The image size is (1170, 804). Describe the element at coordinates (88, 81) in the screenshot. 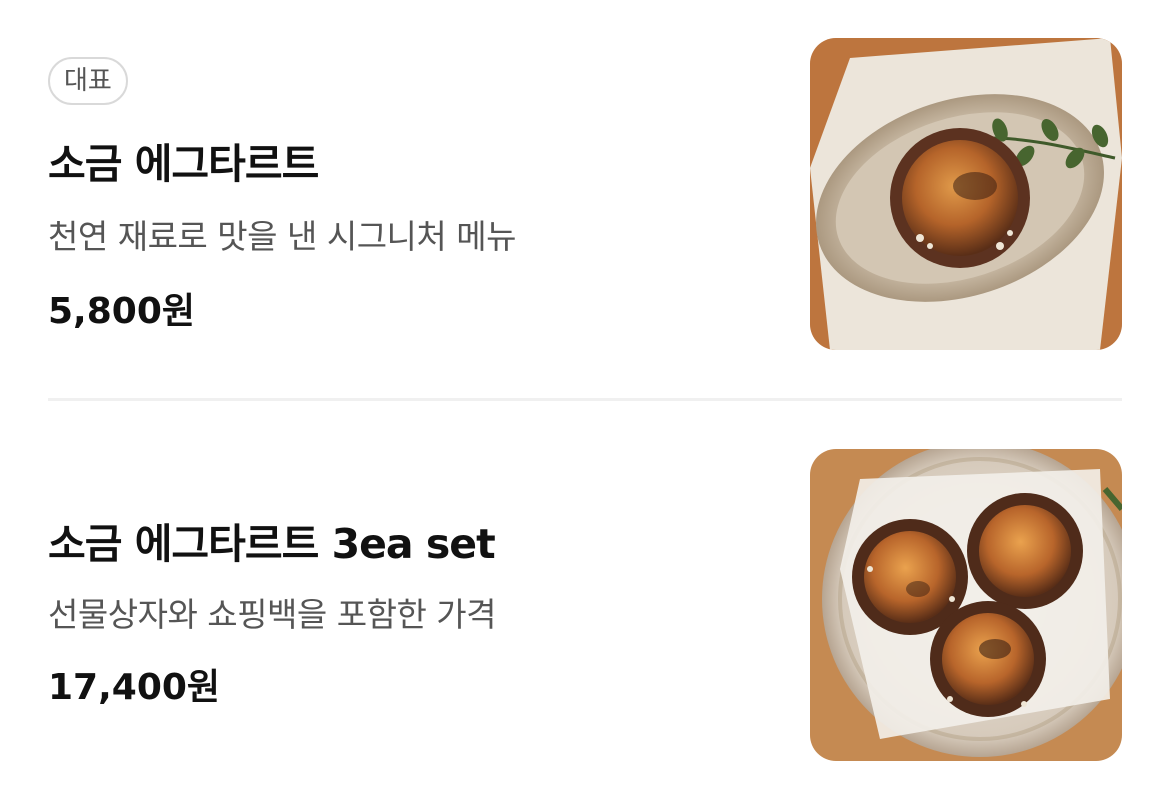

I see `signature-badge: 대표` at that location.